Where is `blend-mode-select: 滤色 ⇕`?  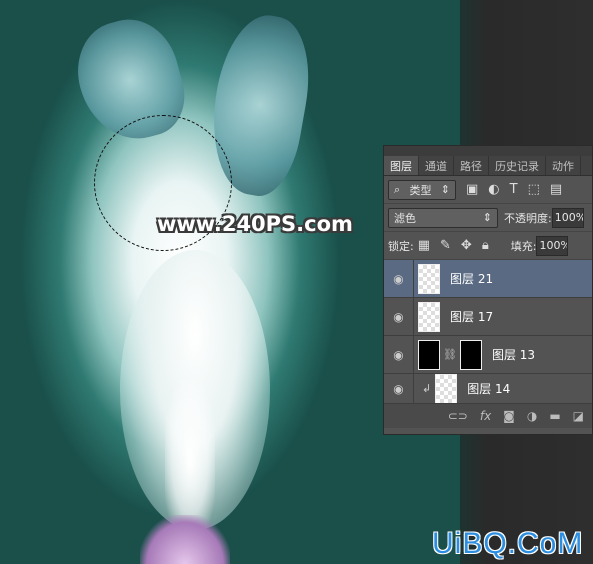
blend-mode-select: 滤色 ⇕ is located at coordinates (443, 217).